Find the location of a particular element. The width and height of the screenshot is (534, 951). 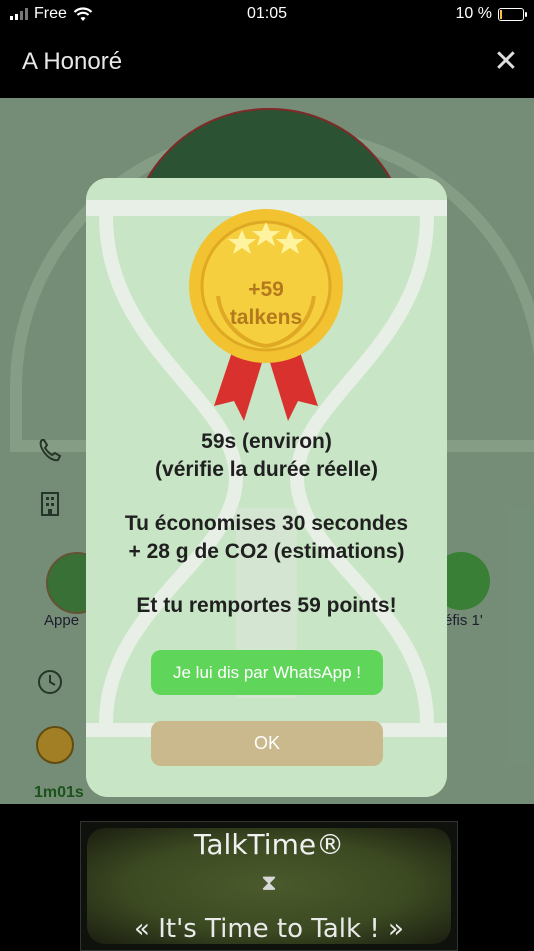

savings-text: Tu économises 30 secondes is located at coordinates (266, 523).